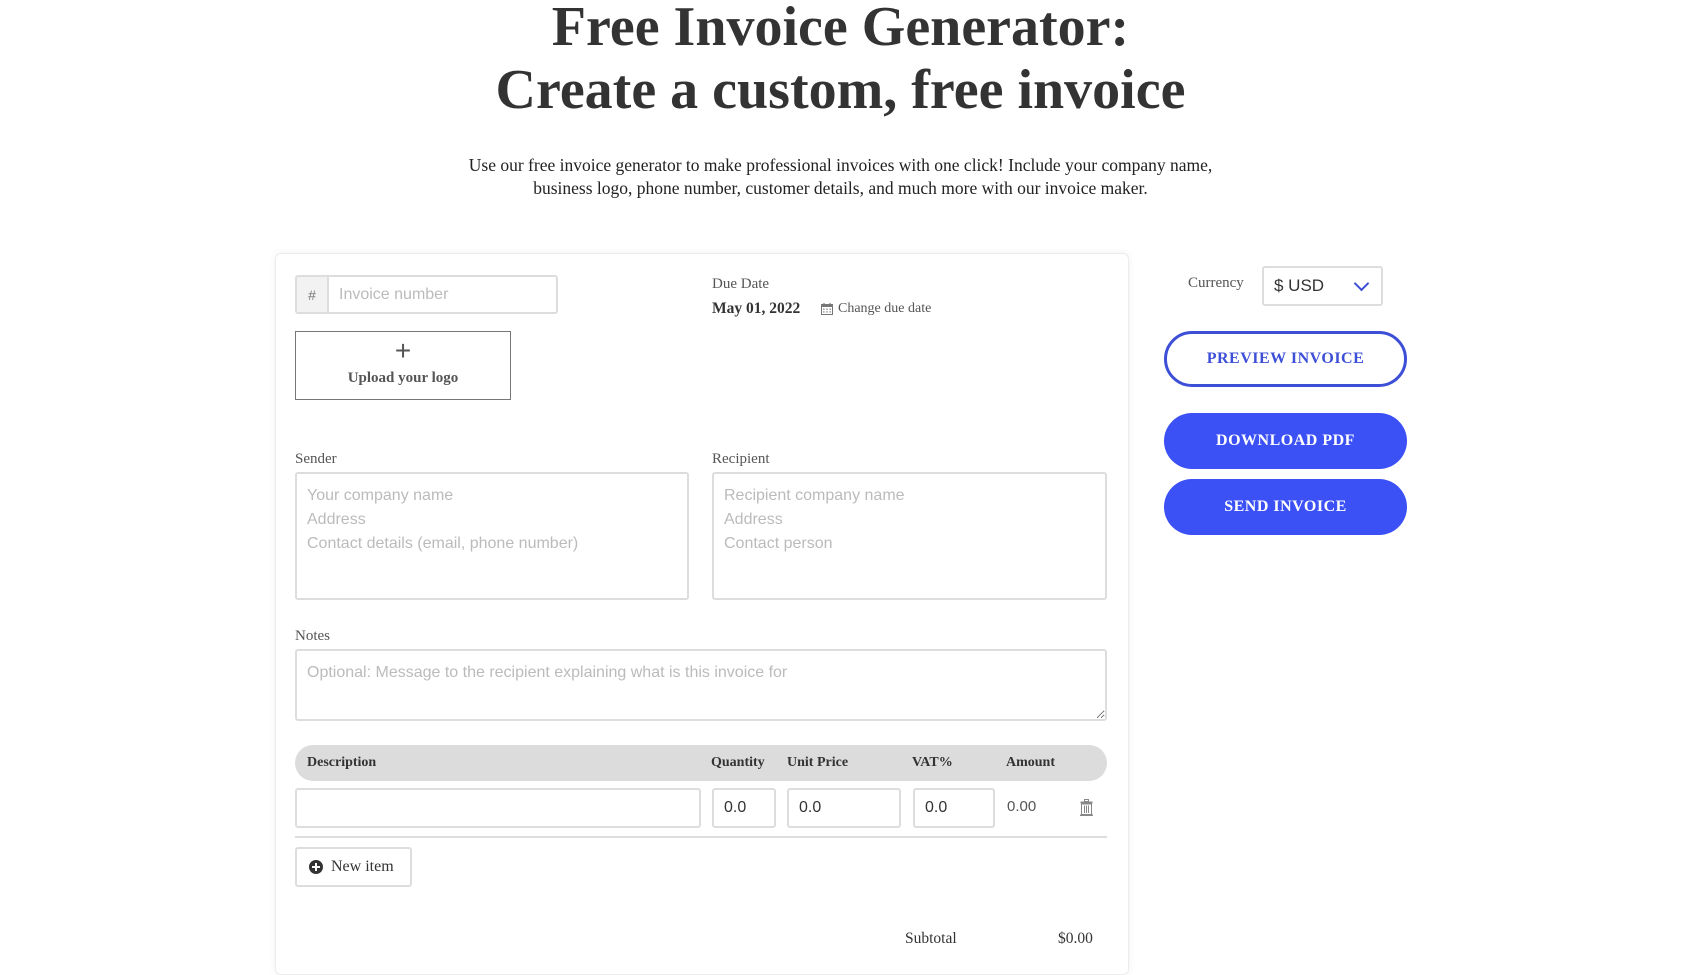 The image size is (1681, 975). What do you see at coordinates (403, 378) in the screenshot?
I see `upload-logo-label: Upload your logo` at bounding box center [403, 378].